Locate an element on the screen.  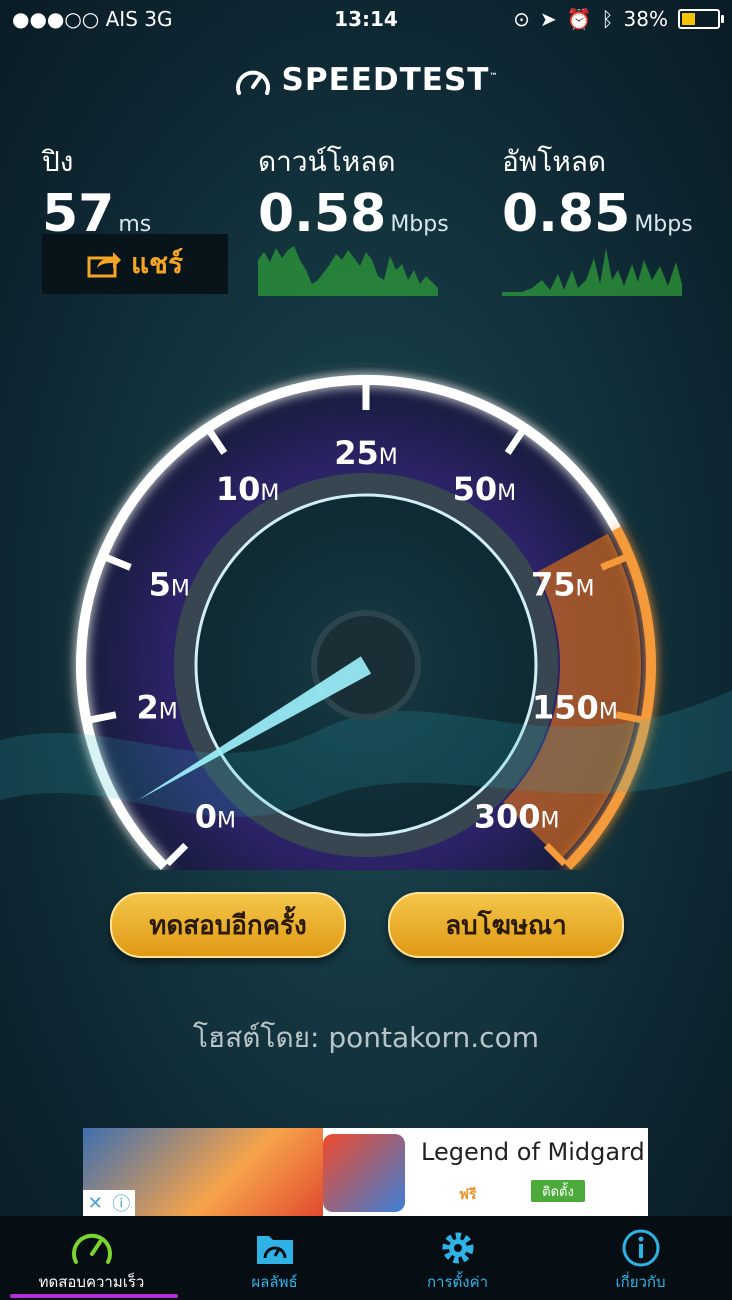
rotation-lock-icon: ⊙ is located at coordinates (521, 19).